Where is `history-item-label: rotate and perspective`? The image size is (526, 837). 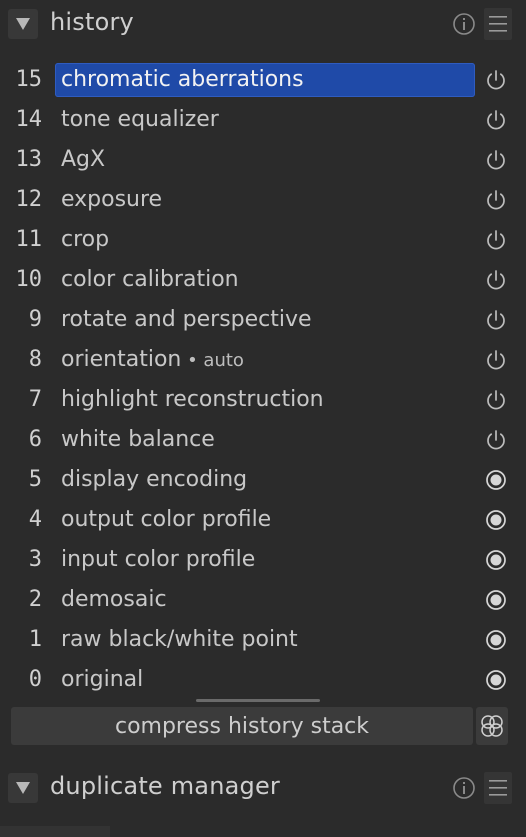 history-item-label: rotate and perspective is located at coordinates (186, 319).